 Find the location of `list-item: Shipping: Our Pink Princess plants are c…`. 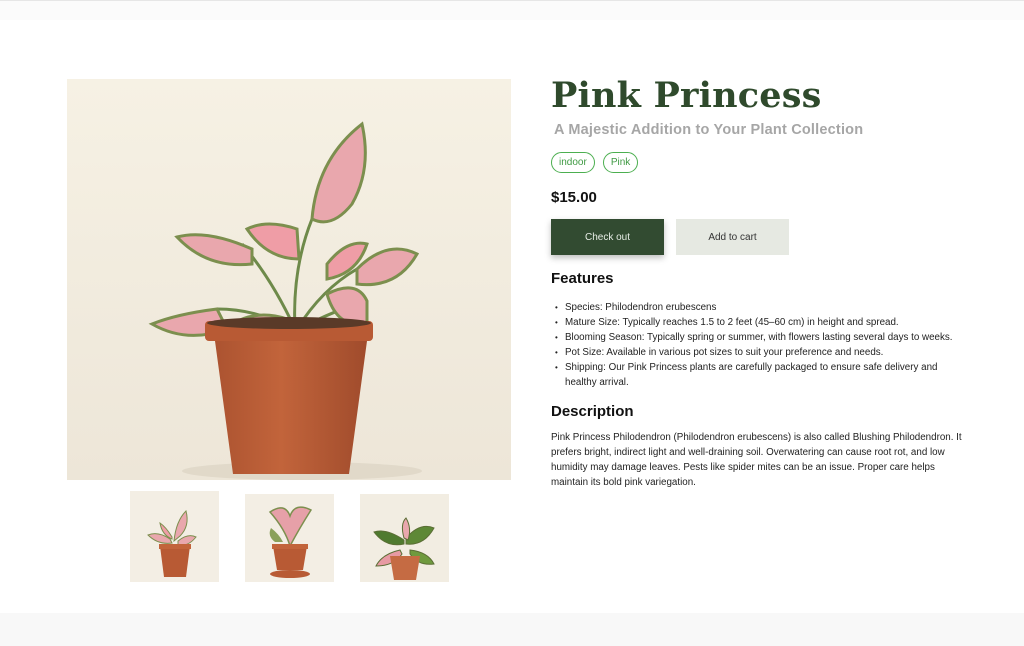

list-item: Shipping: Our Pink Princess plants are c… is located at coordinates (761, 375).